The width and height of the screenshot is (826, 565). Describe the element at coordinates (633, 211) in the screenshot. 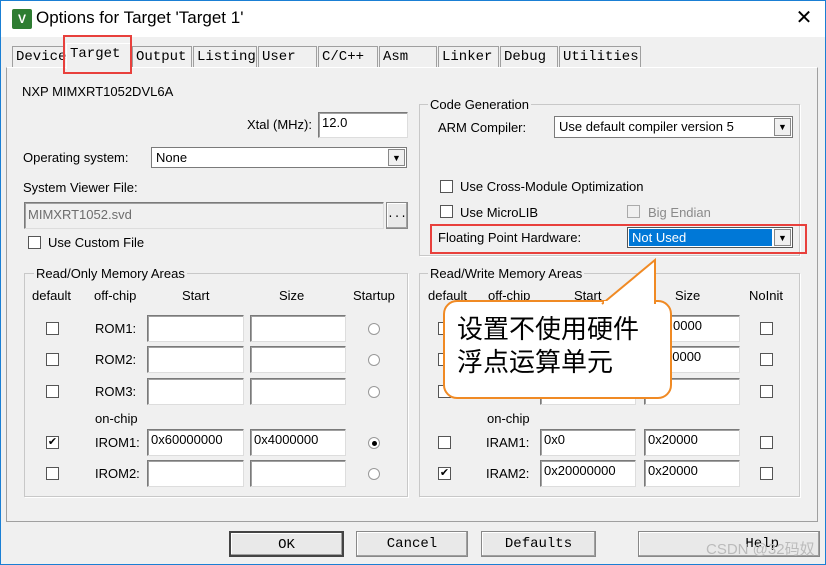

I see `big-endian-checkbox` at that location.